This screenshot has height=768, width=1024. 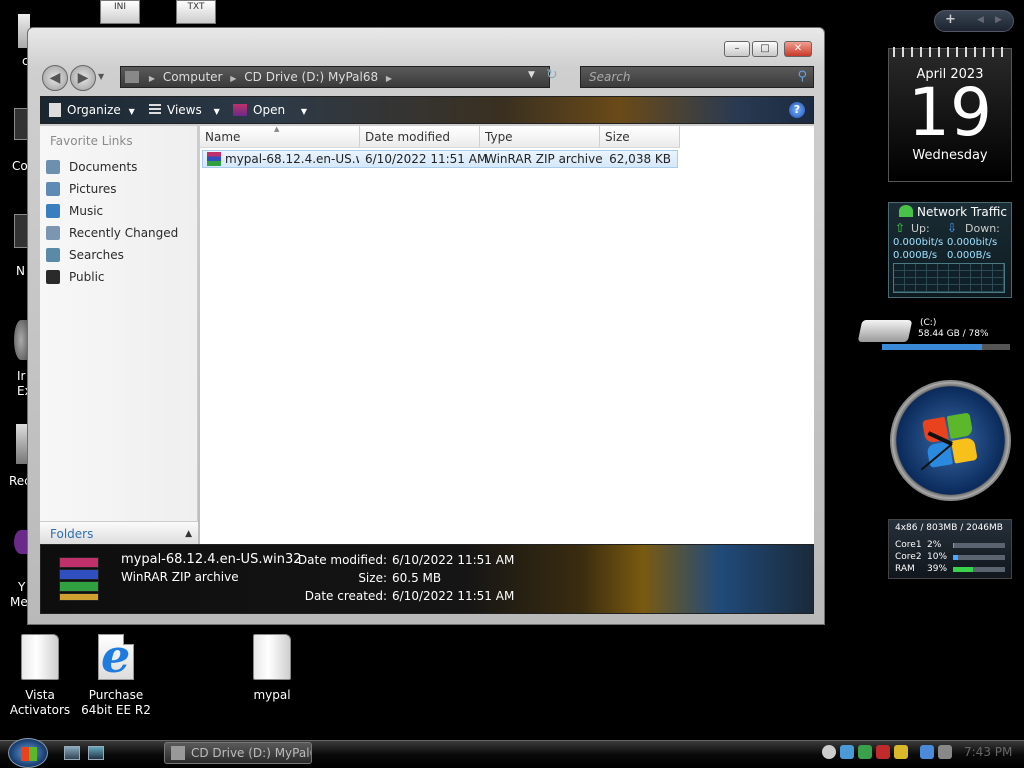 What do you see at coordinates (188, 534) in the screenshot?
I see `chevron-up-icon: ▲` at bounding box center [188, 534].